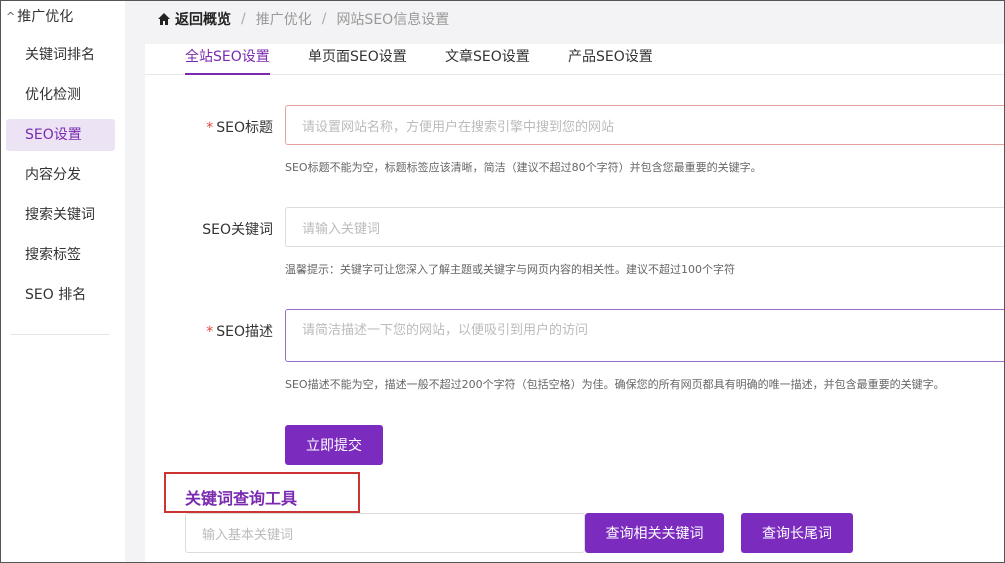  What do you see at coordinates (241, 498) in the screenshot?
I see `keyword-tool-title: 关键词查询工具` at bounding box center [241, 498].